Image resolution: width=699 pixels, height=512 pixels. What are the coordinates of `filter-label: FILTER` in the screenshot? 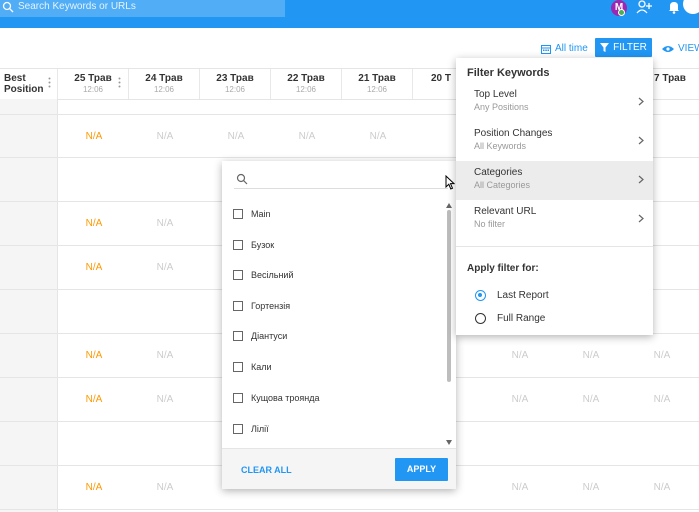 It's located at (630, 47).